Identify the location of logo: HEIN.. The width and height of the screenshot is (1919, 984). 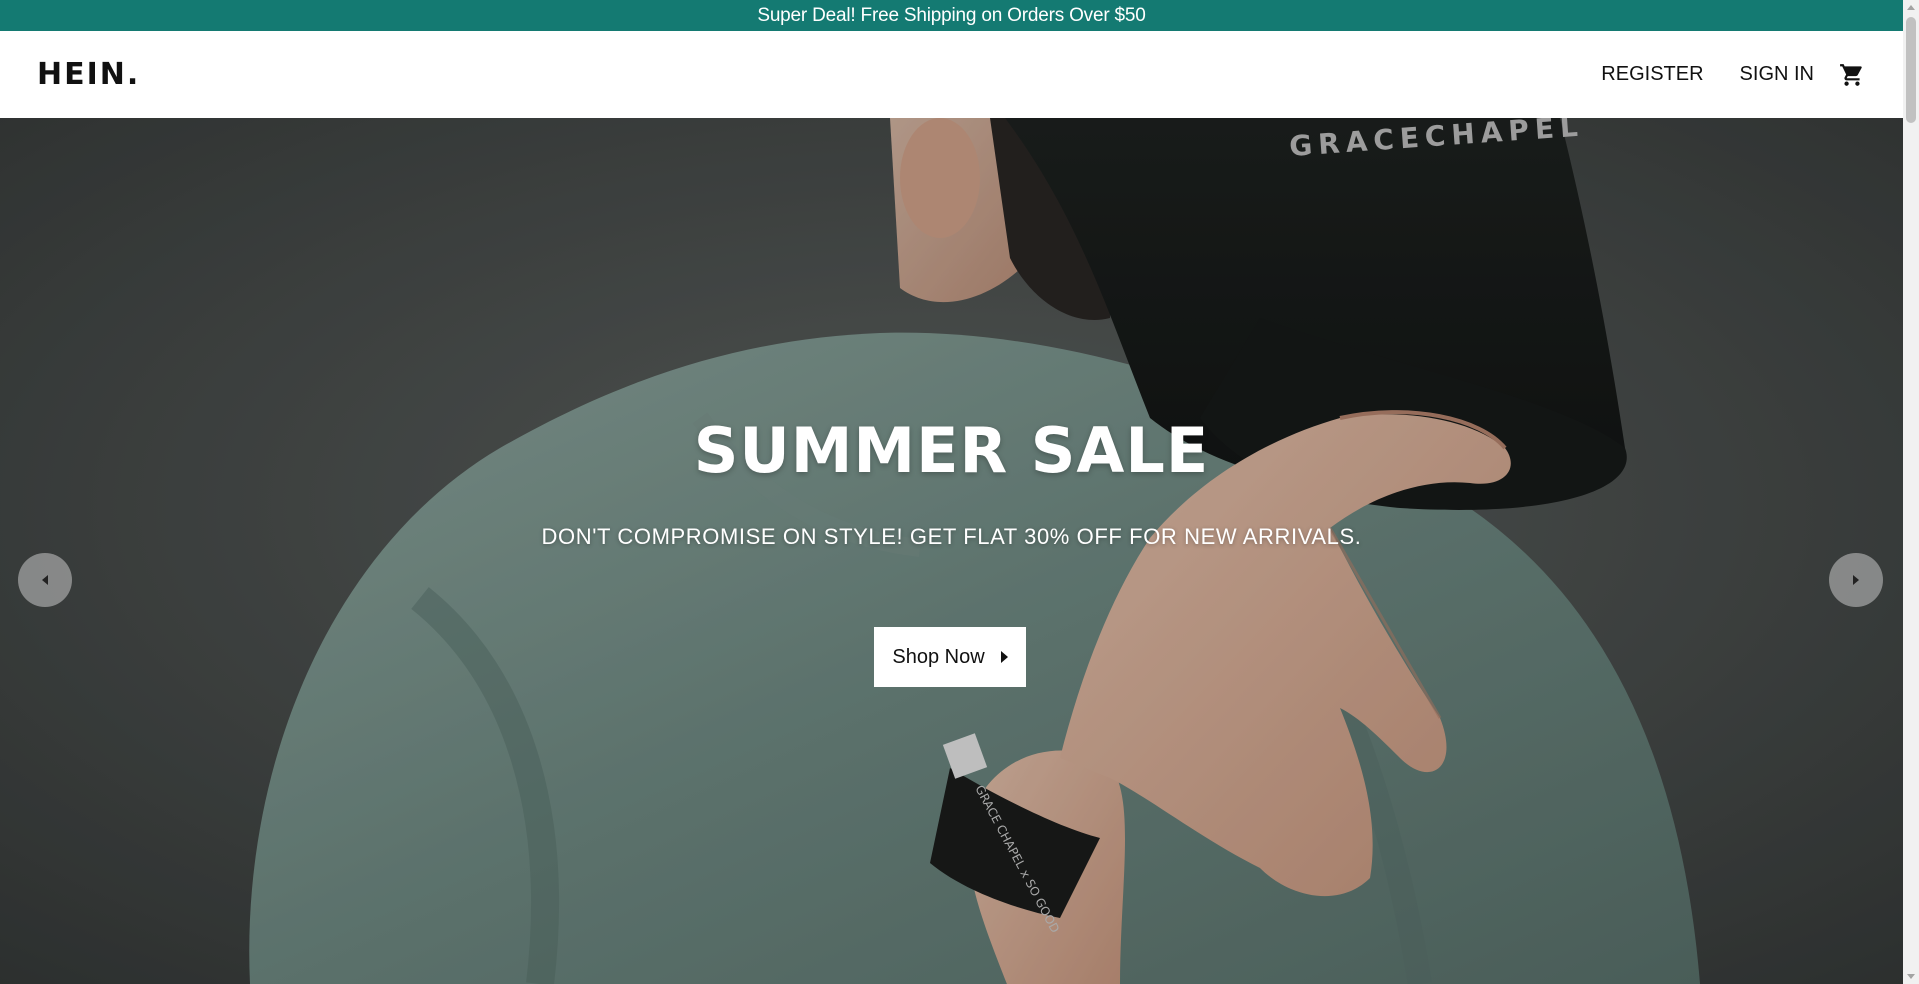
(88, 74).